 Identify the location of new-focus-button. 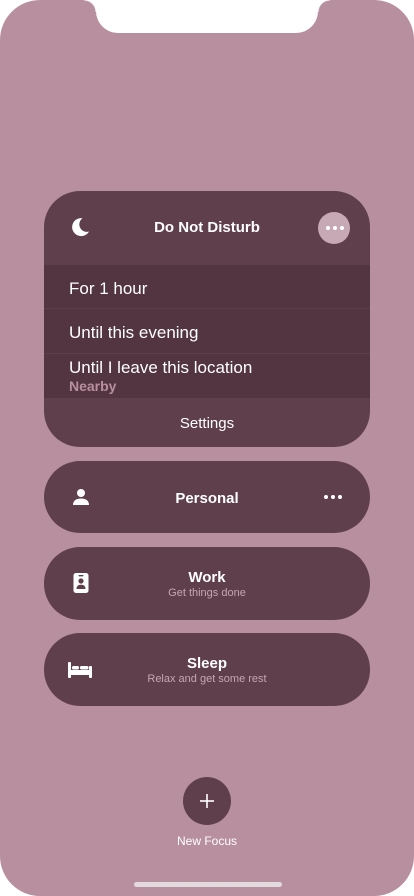
(207, 801).